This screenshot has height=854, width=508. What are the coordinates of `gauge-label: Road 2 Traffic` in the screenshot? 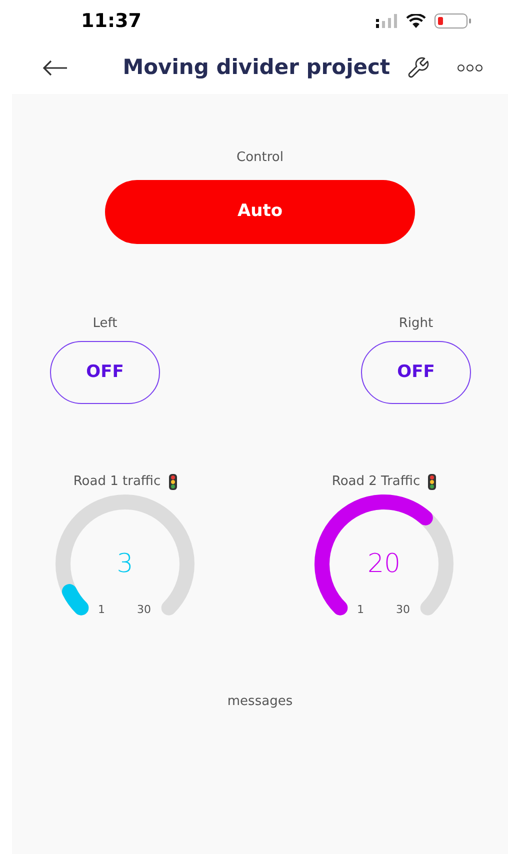 It's located at (376, 482).